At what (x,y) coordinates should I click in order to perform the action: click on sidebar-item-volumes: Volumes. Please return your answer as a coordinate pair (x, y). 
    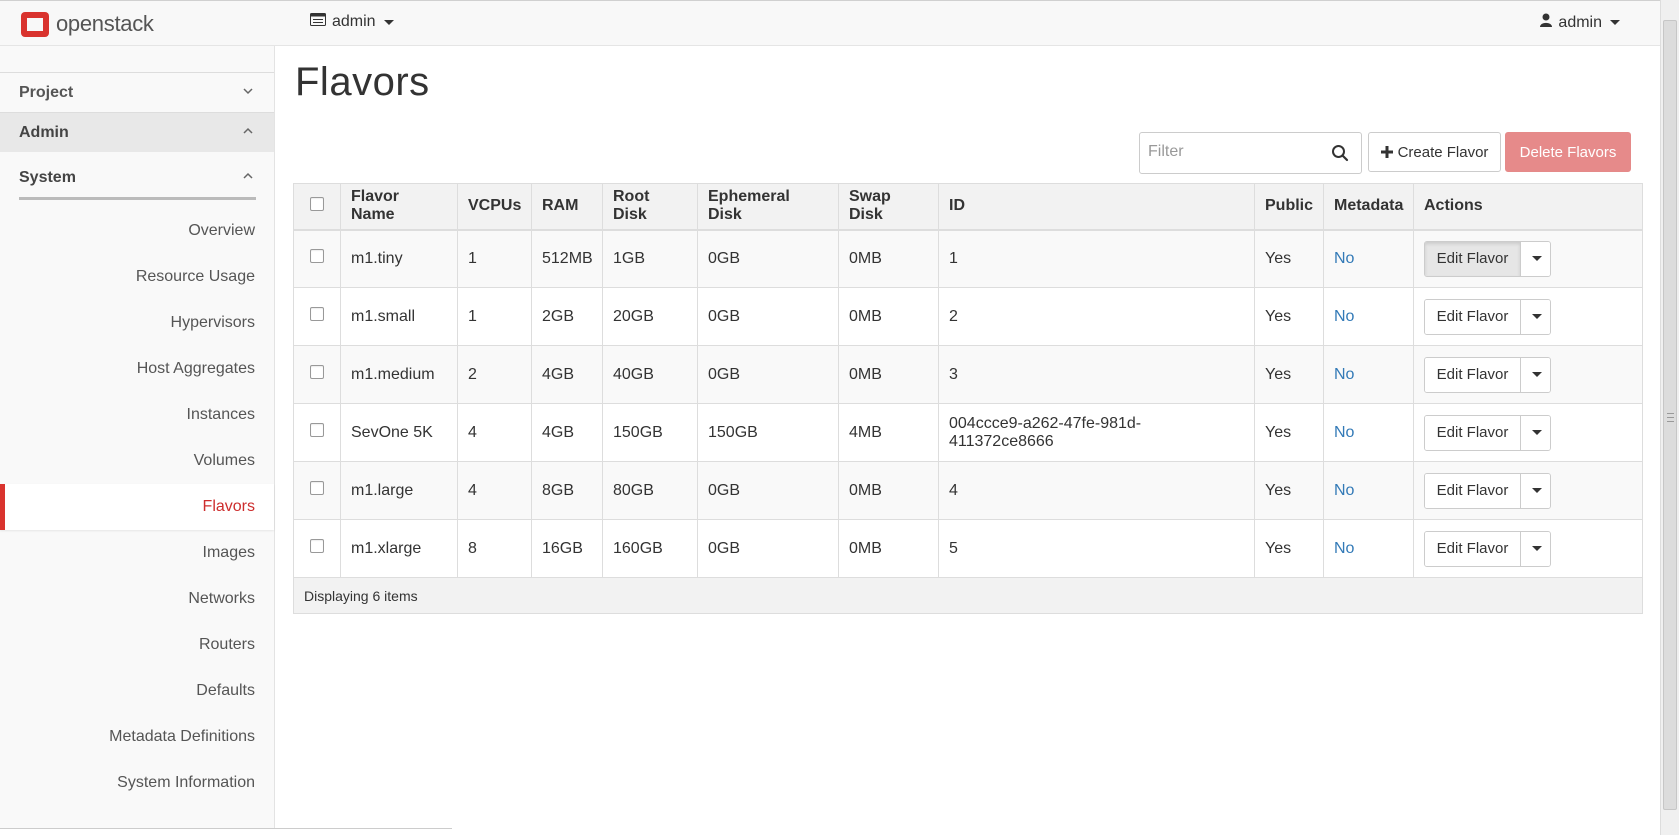
    Looking at the image, I should click on (137, 461).